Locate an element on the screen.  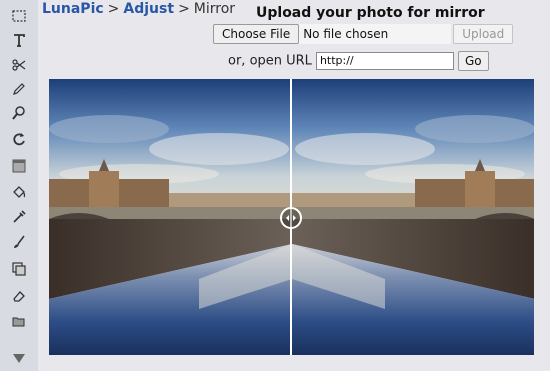
text-icon is located at coordinates (19, 40).